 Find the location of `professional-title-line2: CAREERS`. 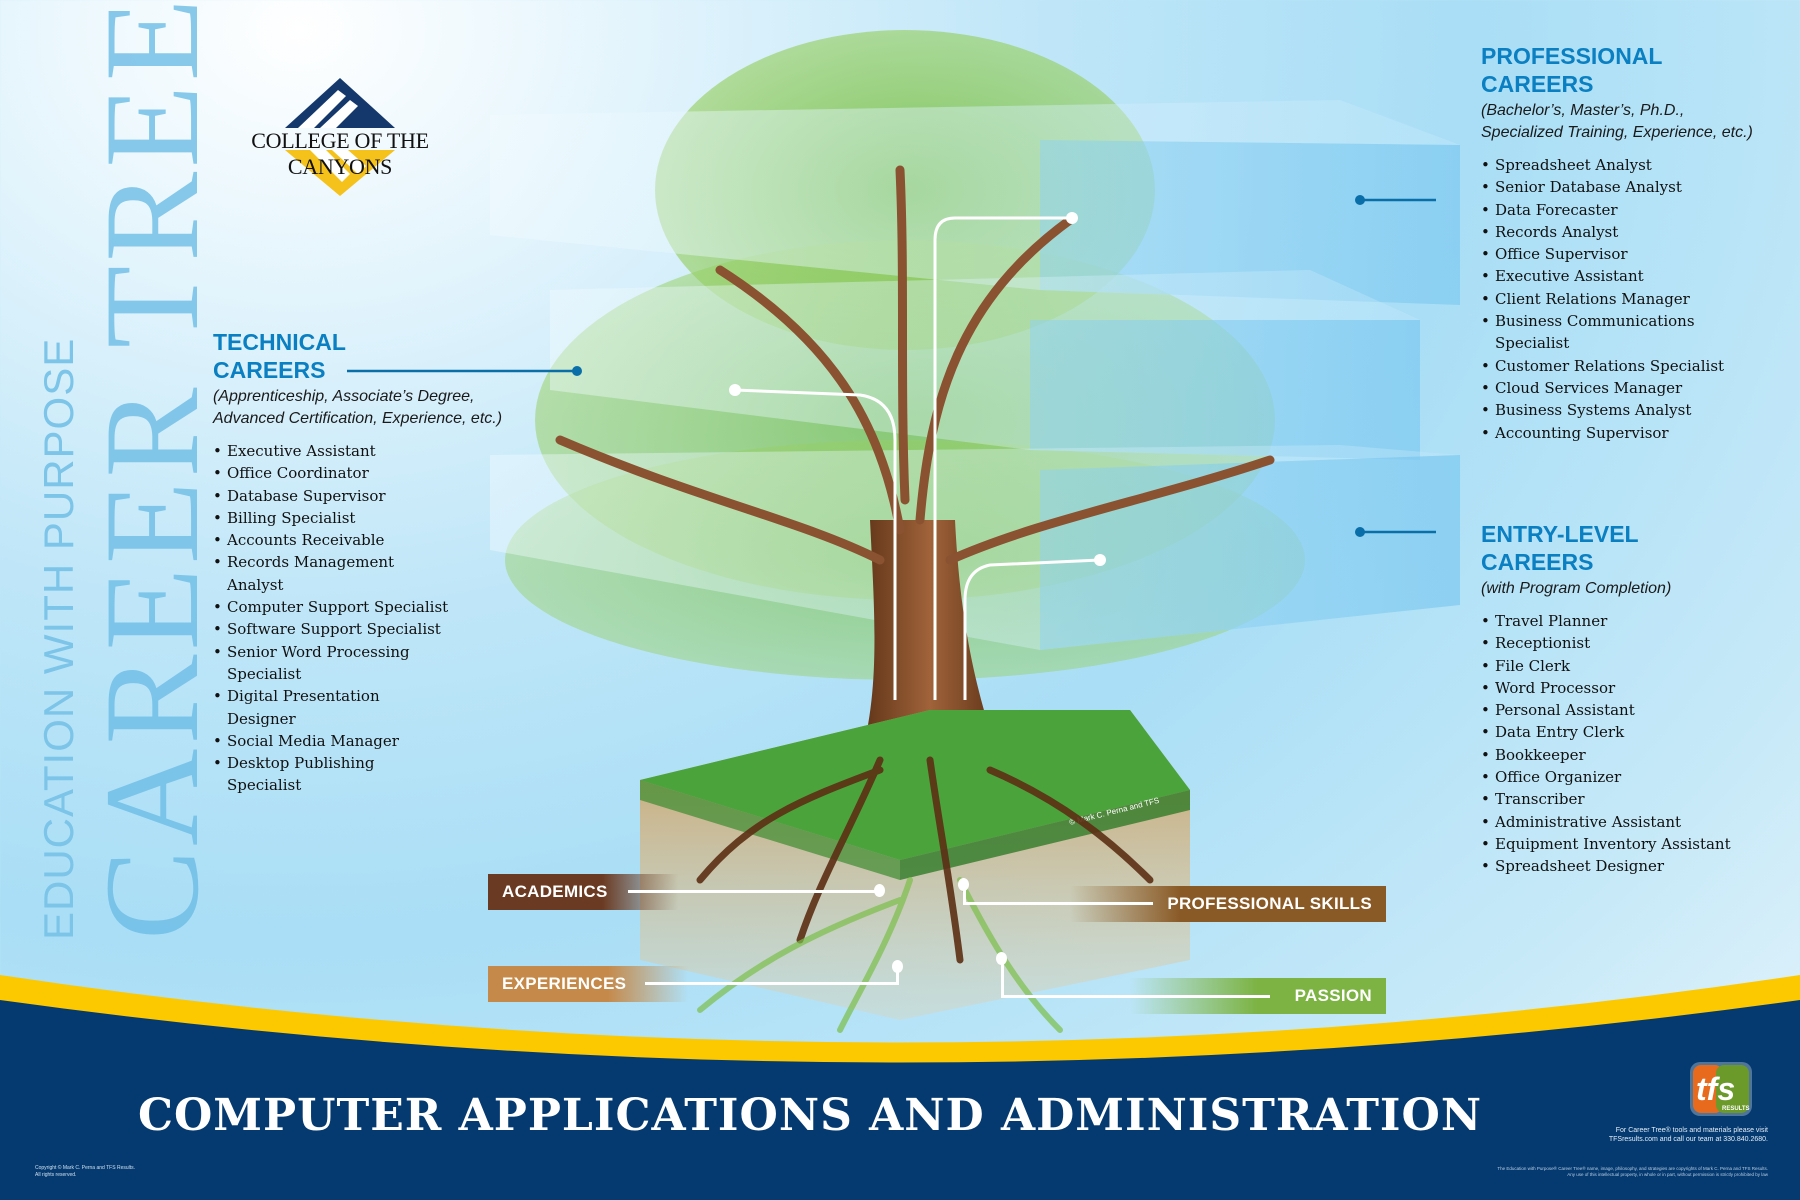

professional-title-line2: CAREERS is located at coordinates (1537, 84).